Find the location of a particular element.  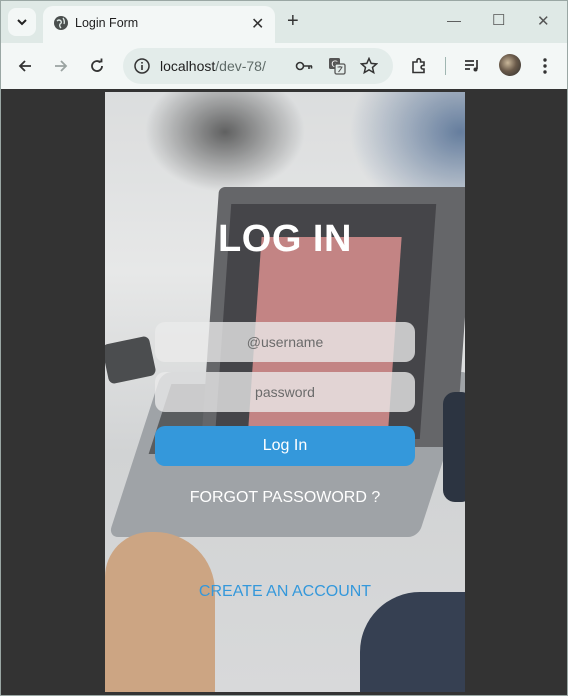

window-close-icon: ✕ is located at coordinates (543, 21).